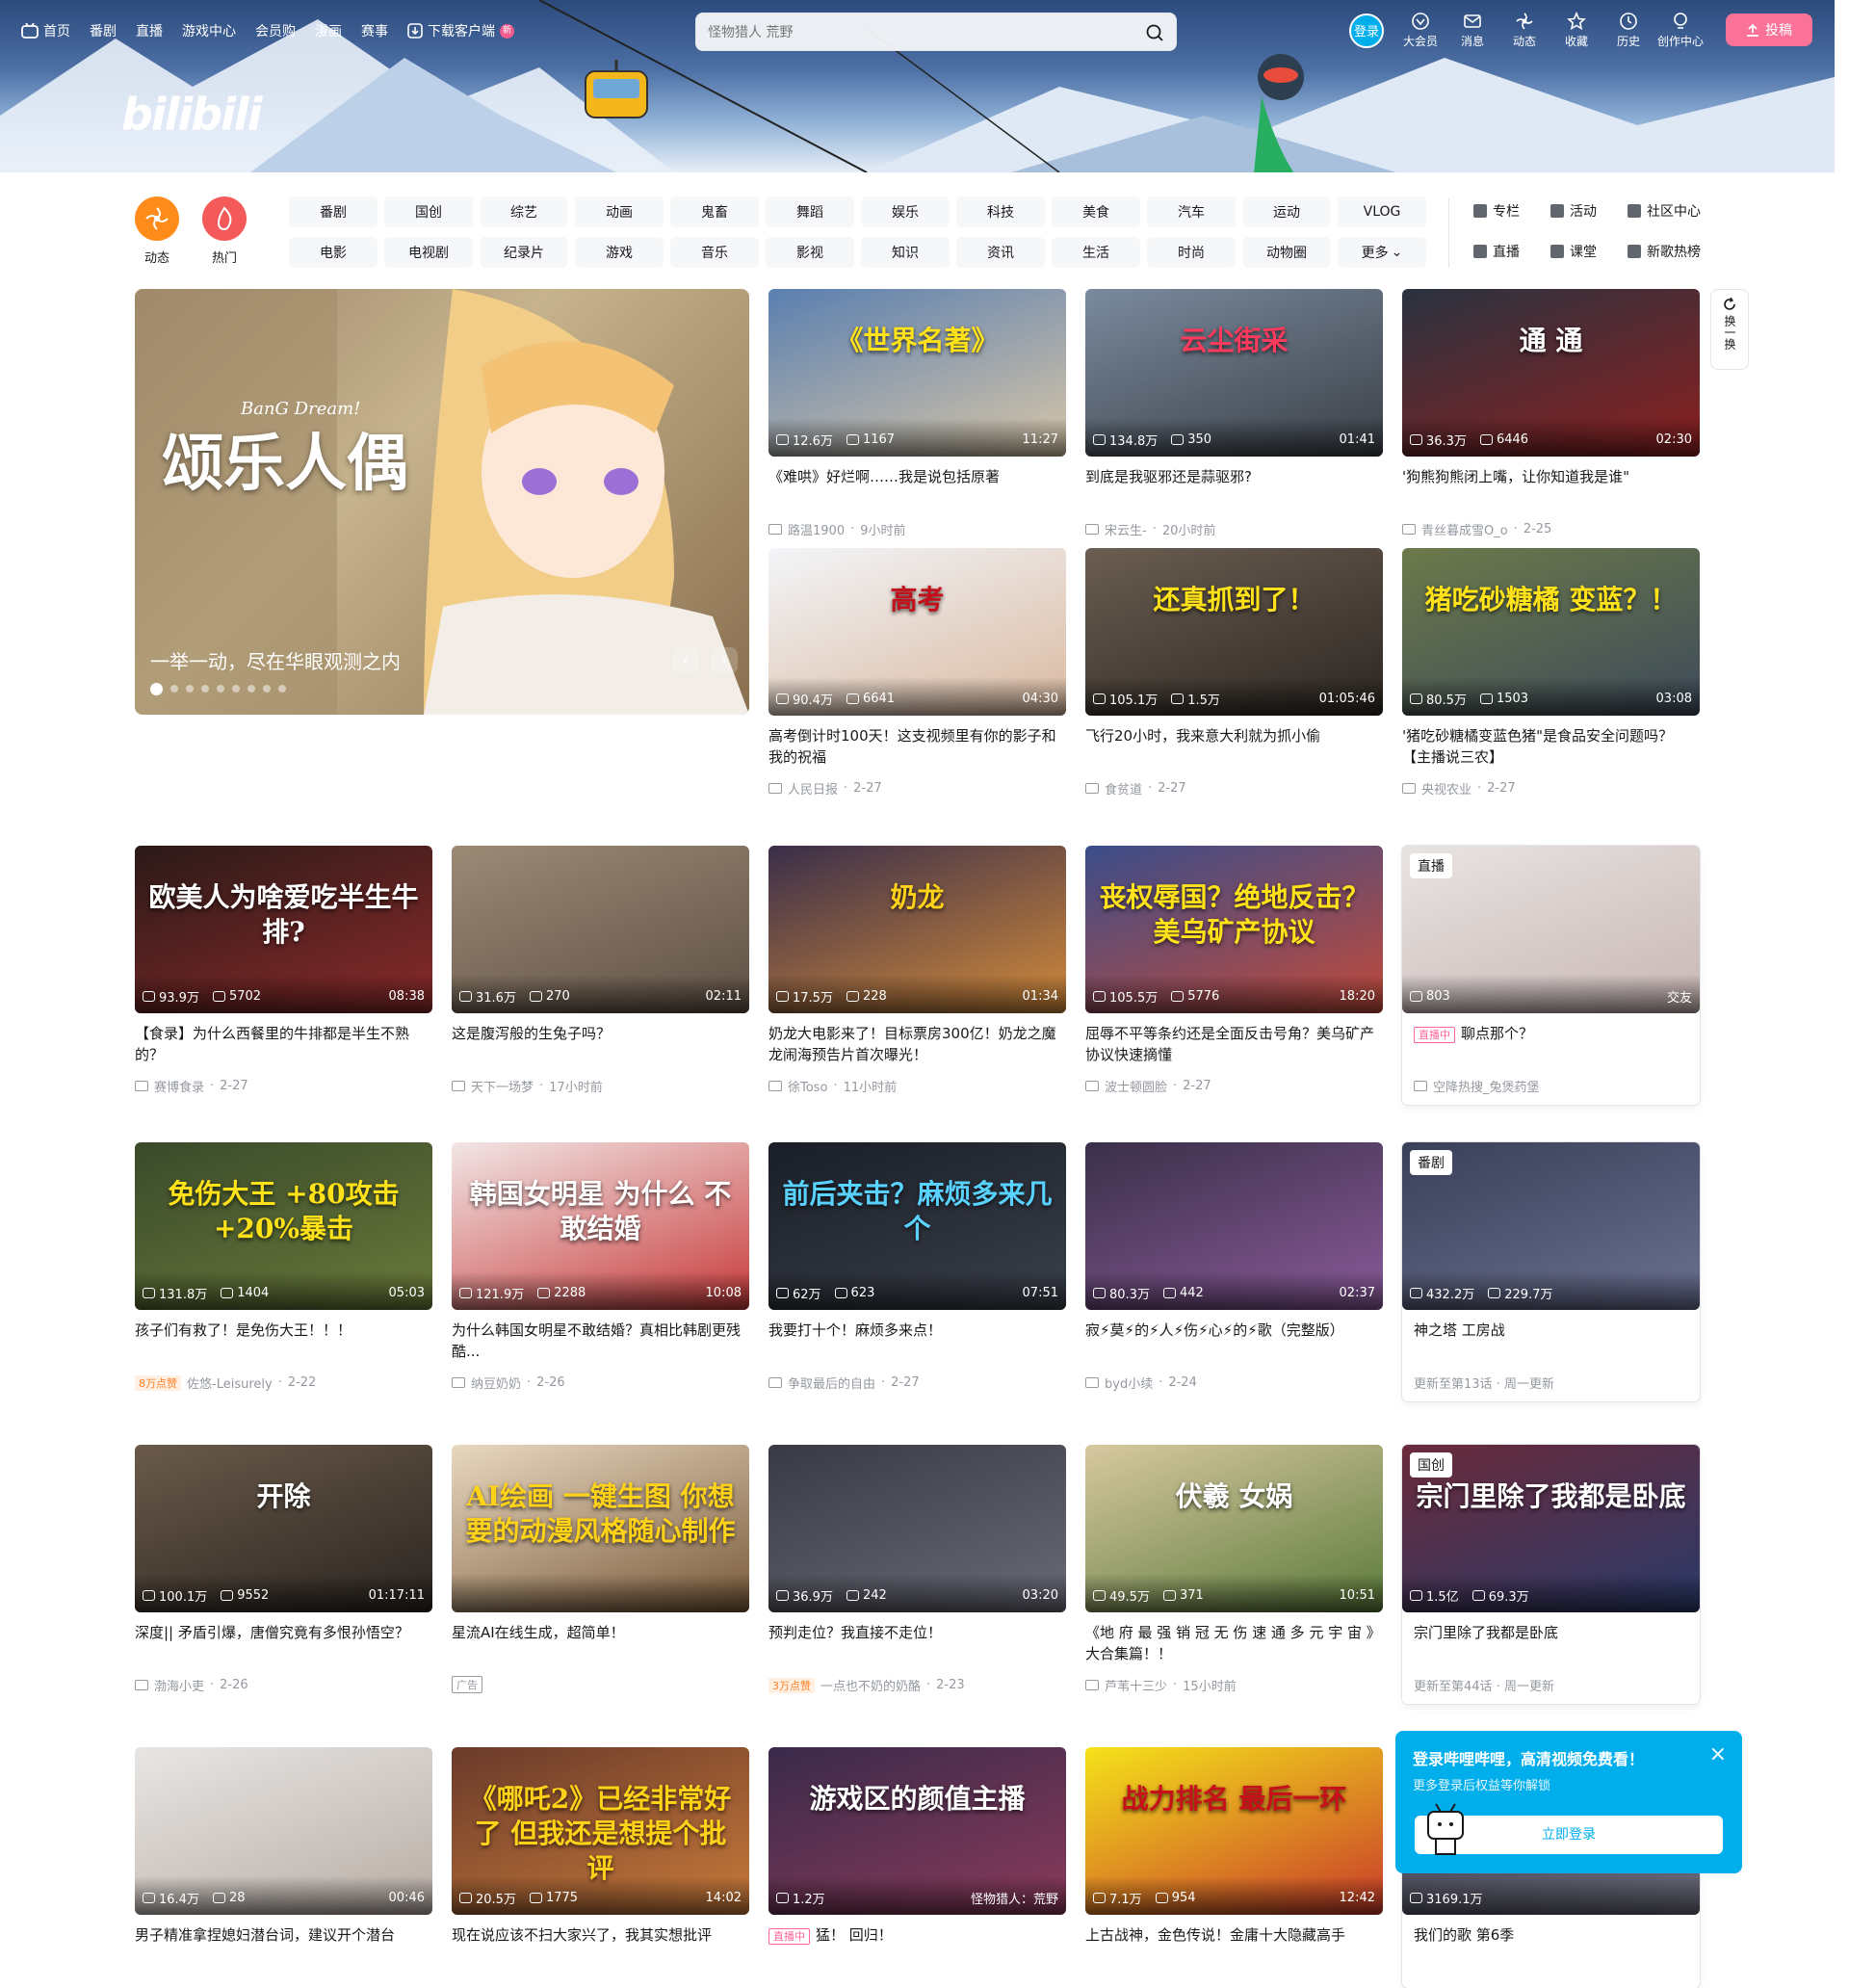  I want to click on video-thumbnail: 丧权辱国？绝地反击？ 美乌矿产协议 105.5万 5776 18:20, so click(1234, 929).